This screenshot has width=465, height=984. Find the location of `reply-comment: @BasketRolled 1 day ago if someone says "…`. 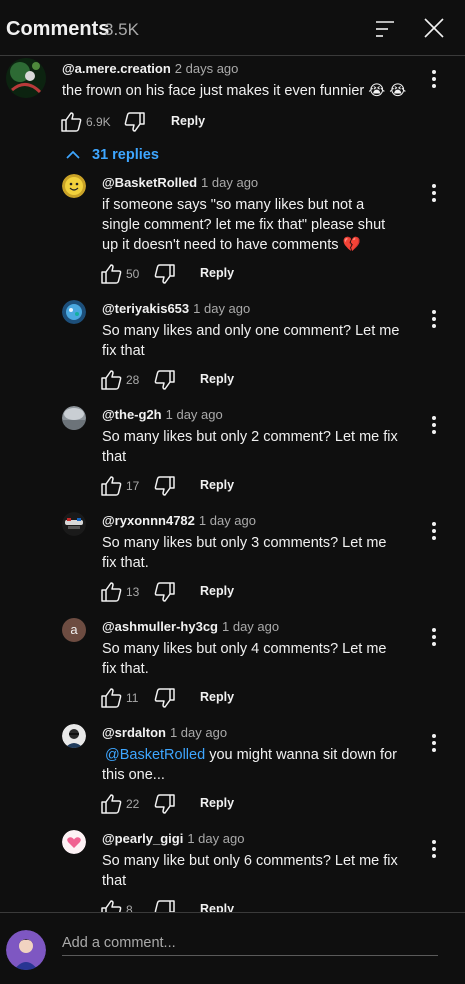

reply-comment: @BasketRolled 1 day ago if someone says "… is located at coordinates (232, 229).